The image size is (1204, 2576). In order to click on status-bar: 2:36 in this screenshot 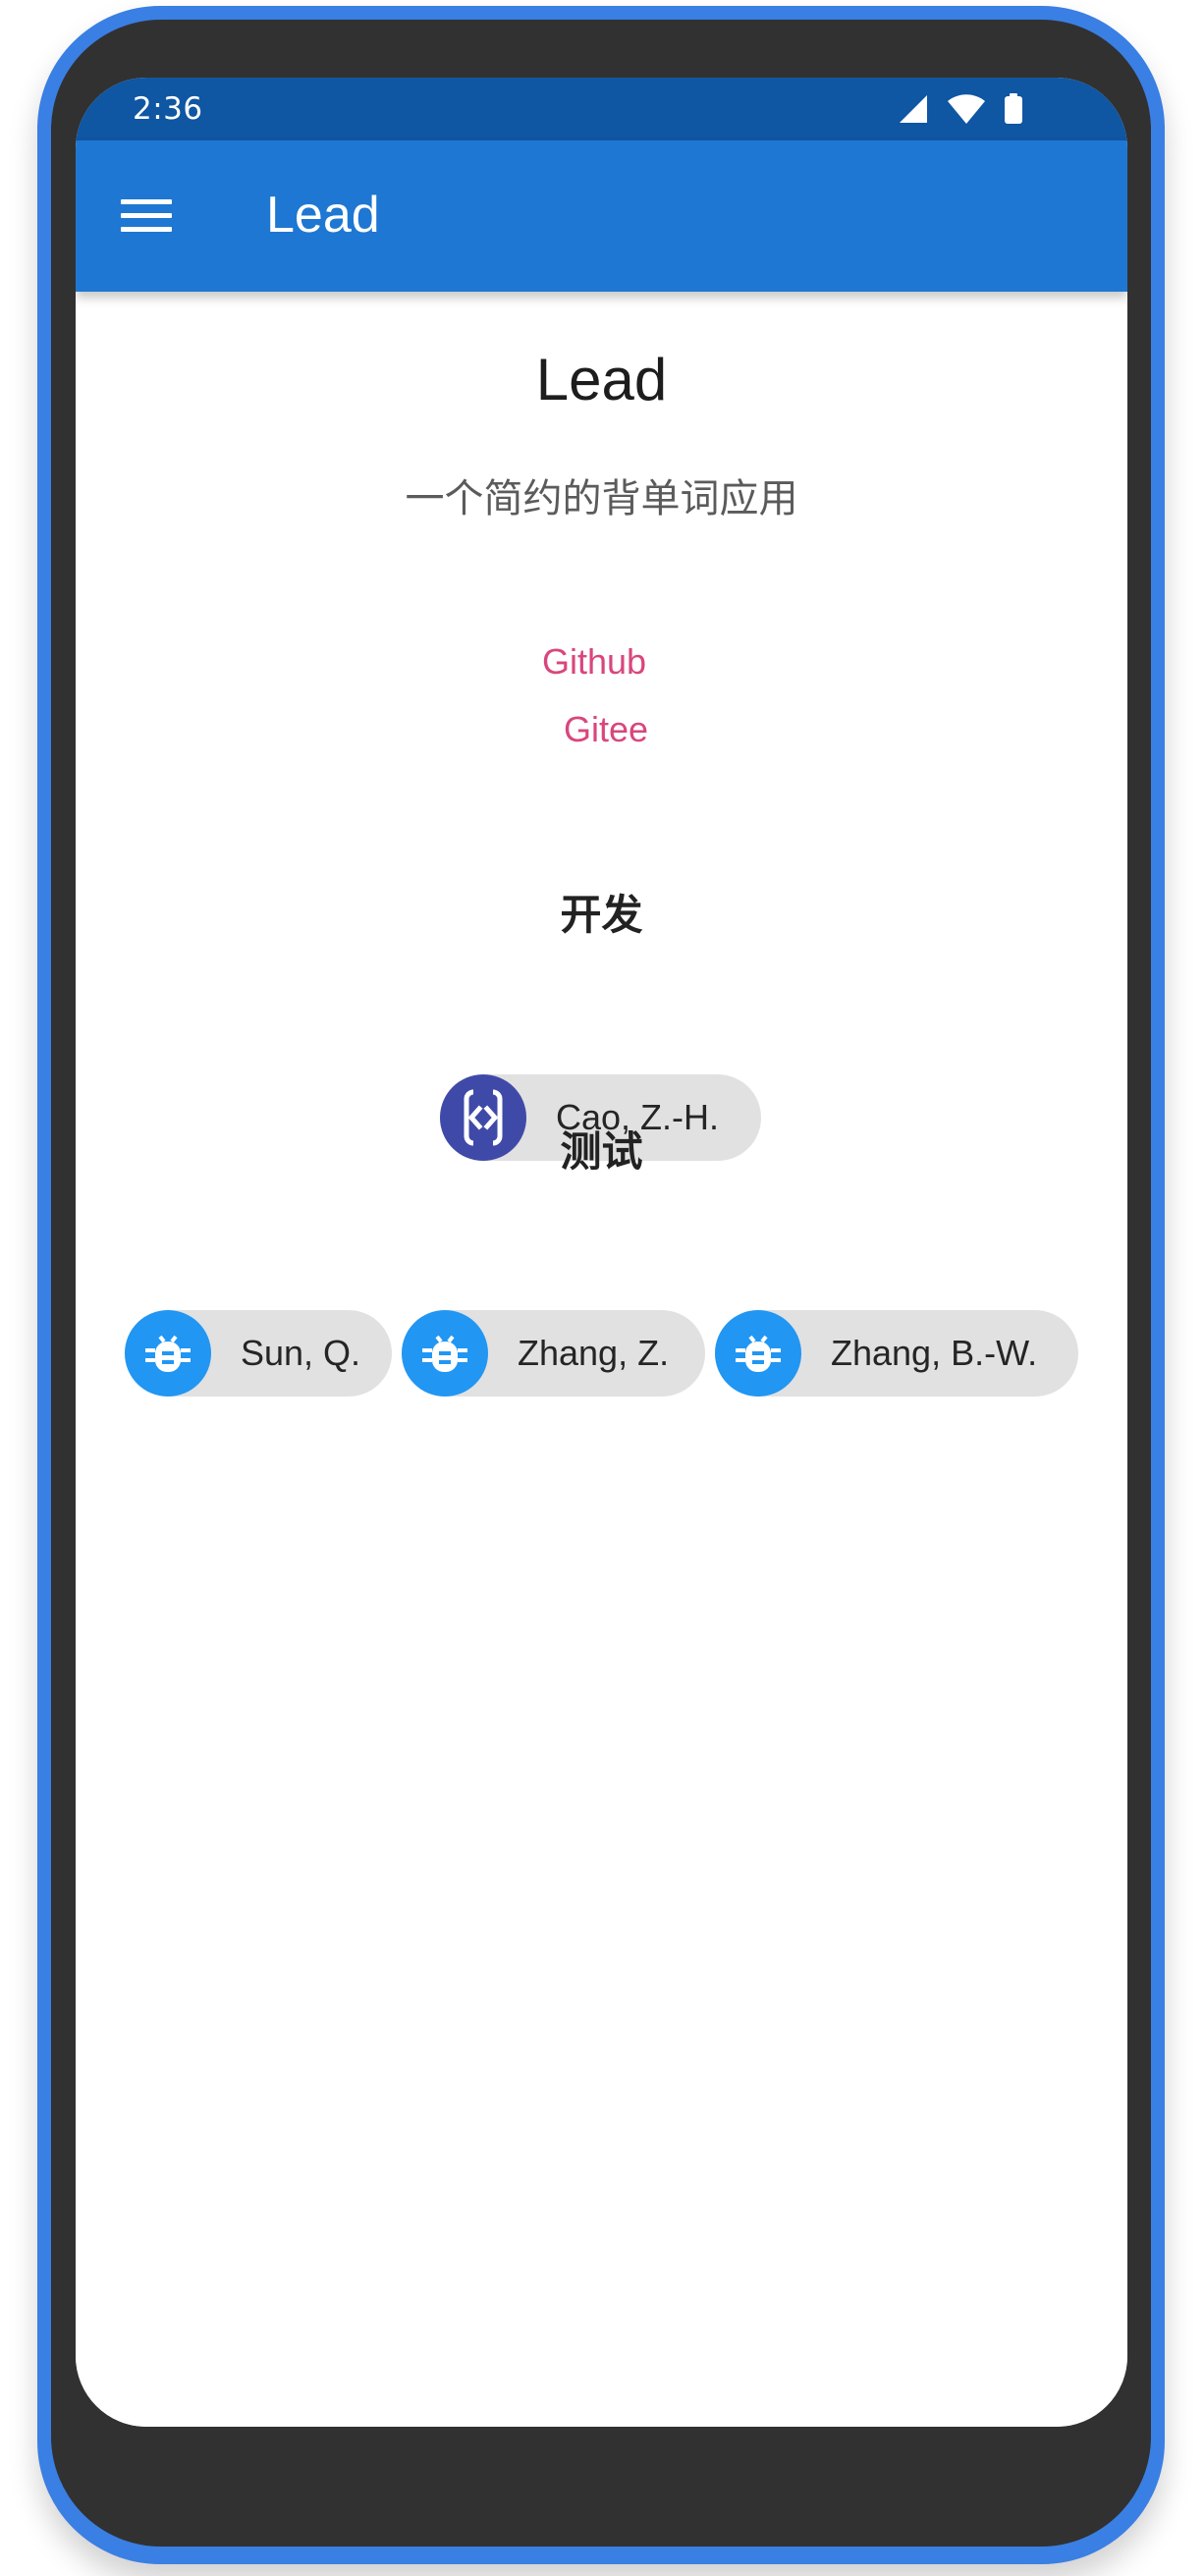, I will do `click(602, 109)`.